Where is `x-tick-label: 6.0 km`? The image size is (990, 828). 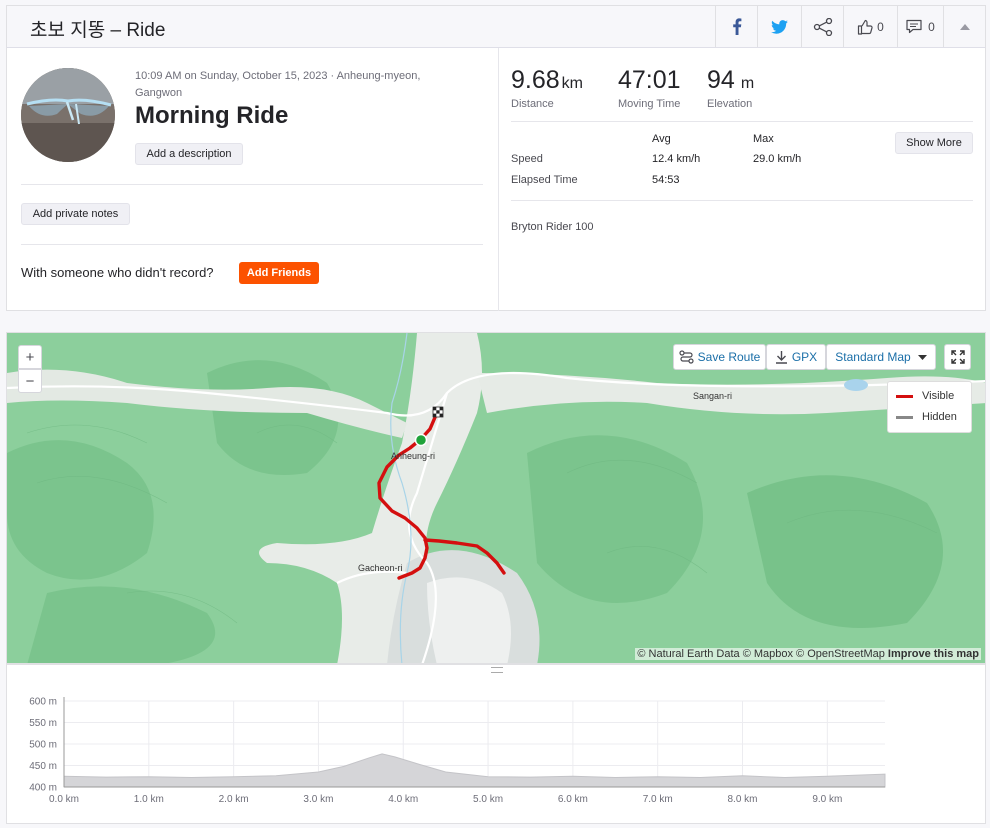 x-tick-label: 6.0 km is located at coordinates (573, 799).